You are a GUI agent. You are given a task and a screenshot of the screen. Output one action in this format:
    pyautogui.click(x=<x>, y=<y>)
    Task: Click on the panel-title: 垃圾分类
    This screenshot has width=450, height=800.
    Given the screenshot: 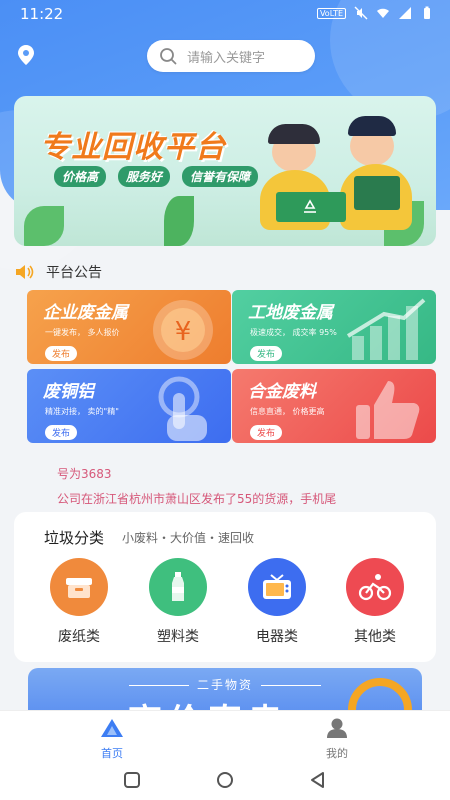 What is the action you would take?
    pyautogui.click(x=74, y=538)
    